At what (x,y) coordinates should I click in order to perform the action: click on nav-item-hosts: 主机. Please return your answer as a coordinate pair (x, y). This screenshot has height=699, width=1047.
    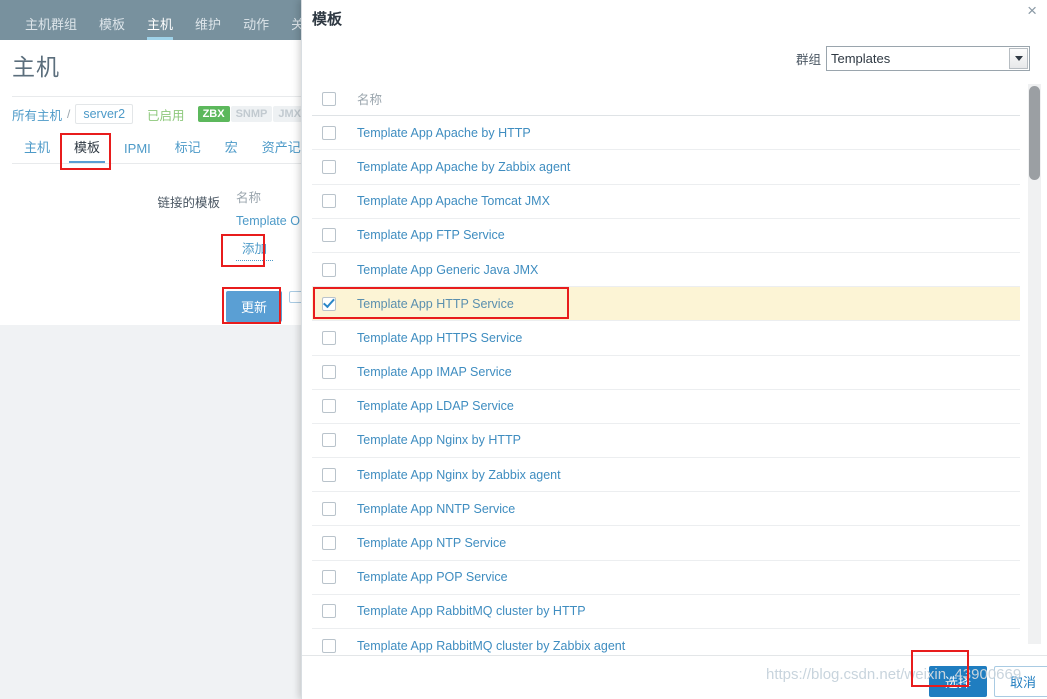
    Looking at the image, I should click on (160, 29).